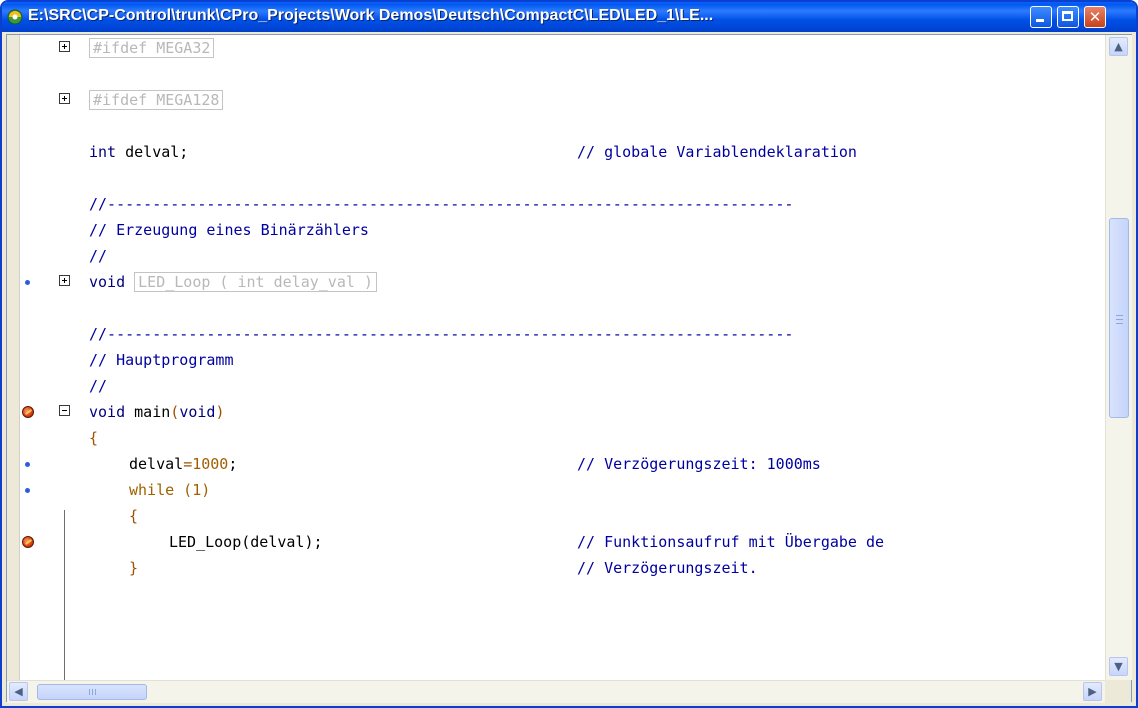 The width and height of the screenshot is (1138, 708). I want to click on code-line-15: {, so click(562, 516).